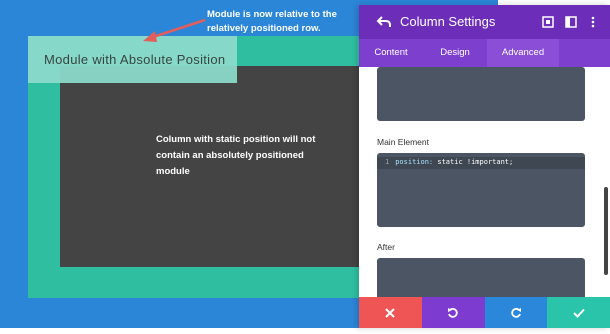 The height and width of the screenshot is (334, 610). Describe the element at coordinates (571, 22) in the screenshot. I see `sidebar-toggle-icon` at that location.